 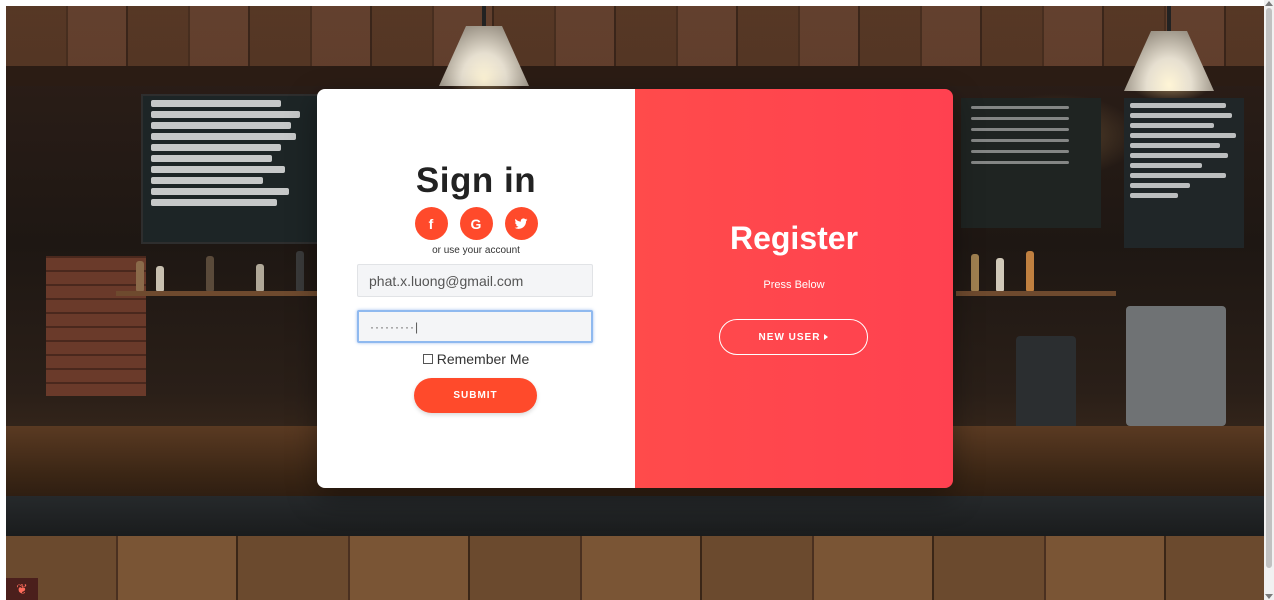 I want to click on signin-title: Sign in, so click(x=476, y=180).